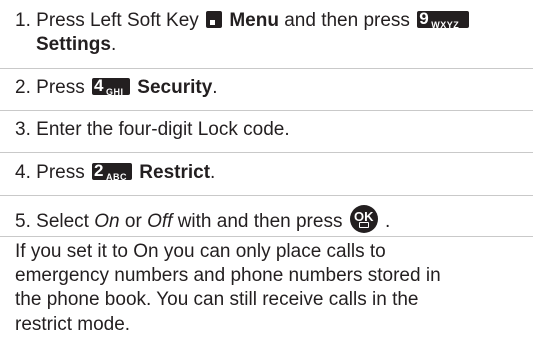 The width and height of the screenshot is (533, 351). I want to click on step-text: Press Left Soft Key, so click(117, 20).